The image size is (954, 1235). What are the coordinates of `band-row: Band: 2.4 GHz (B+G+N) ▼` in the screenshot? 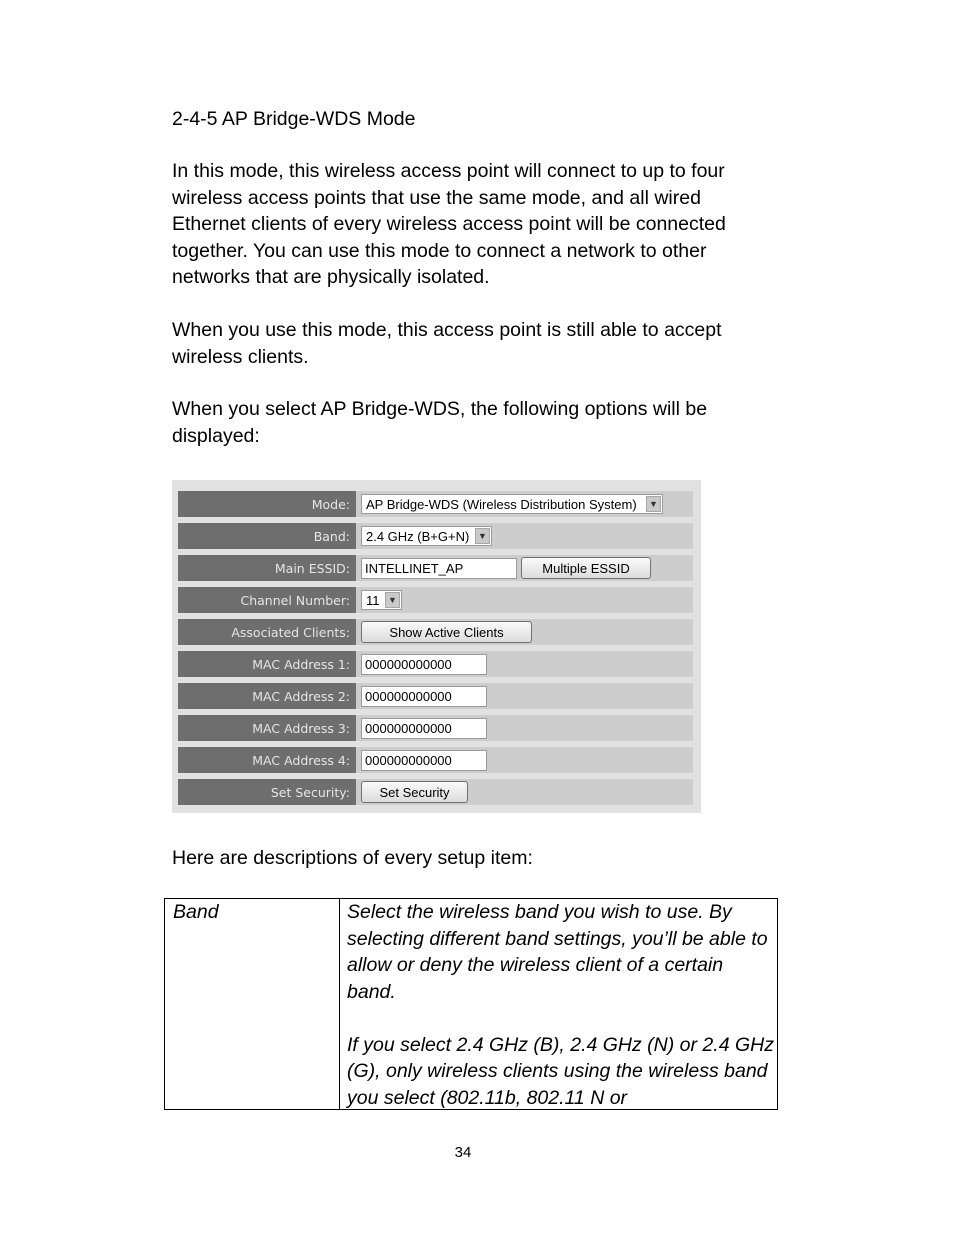 It's located at (435, 536).